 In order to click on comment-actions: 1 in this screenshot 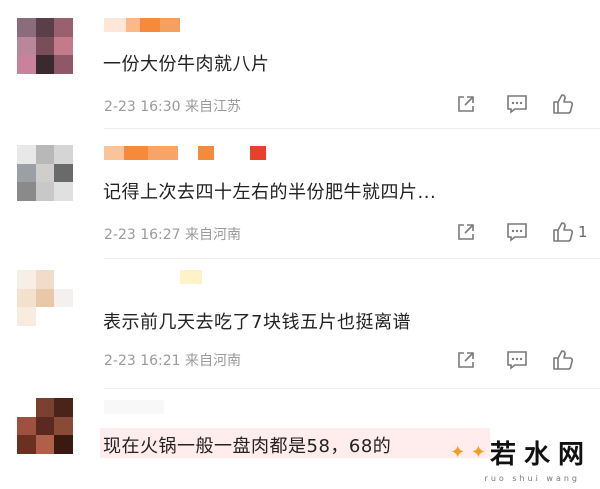, I will do `click(525, 233)`.